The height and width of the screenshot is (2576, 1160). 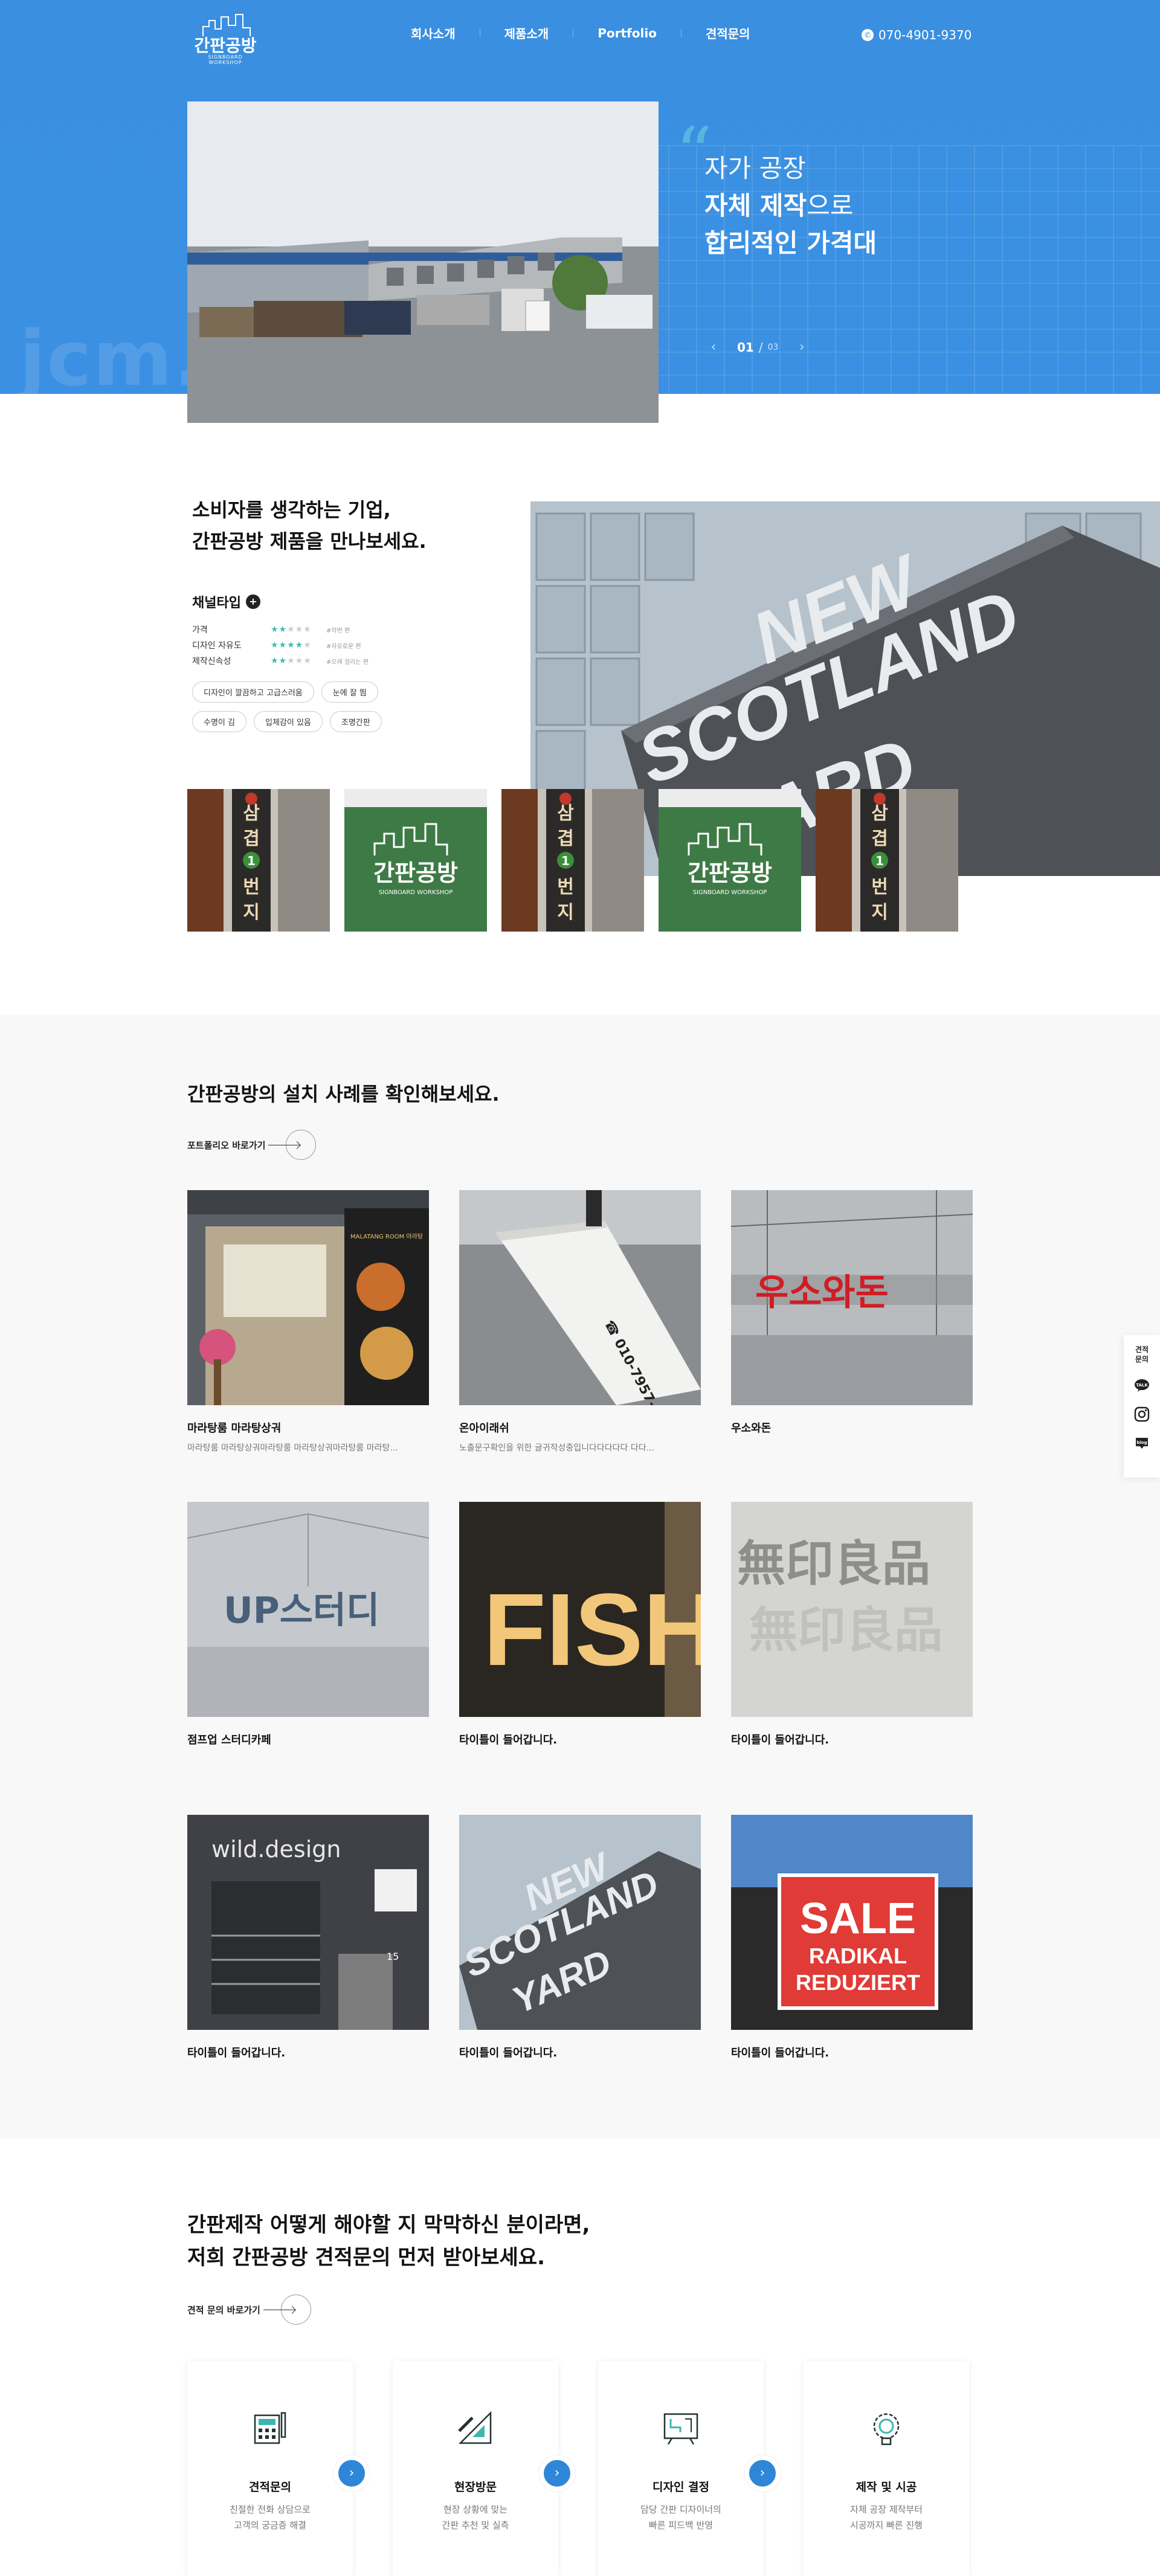 I want to click on portfolio-card: UP스터디 점프업 스터디카페, so click(x=308, y=1624).